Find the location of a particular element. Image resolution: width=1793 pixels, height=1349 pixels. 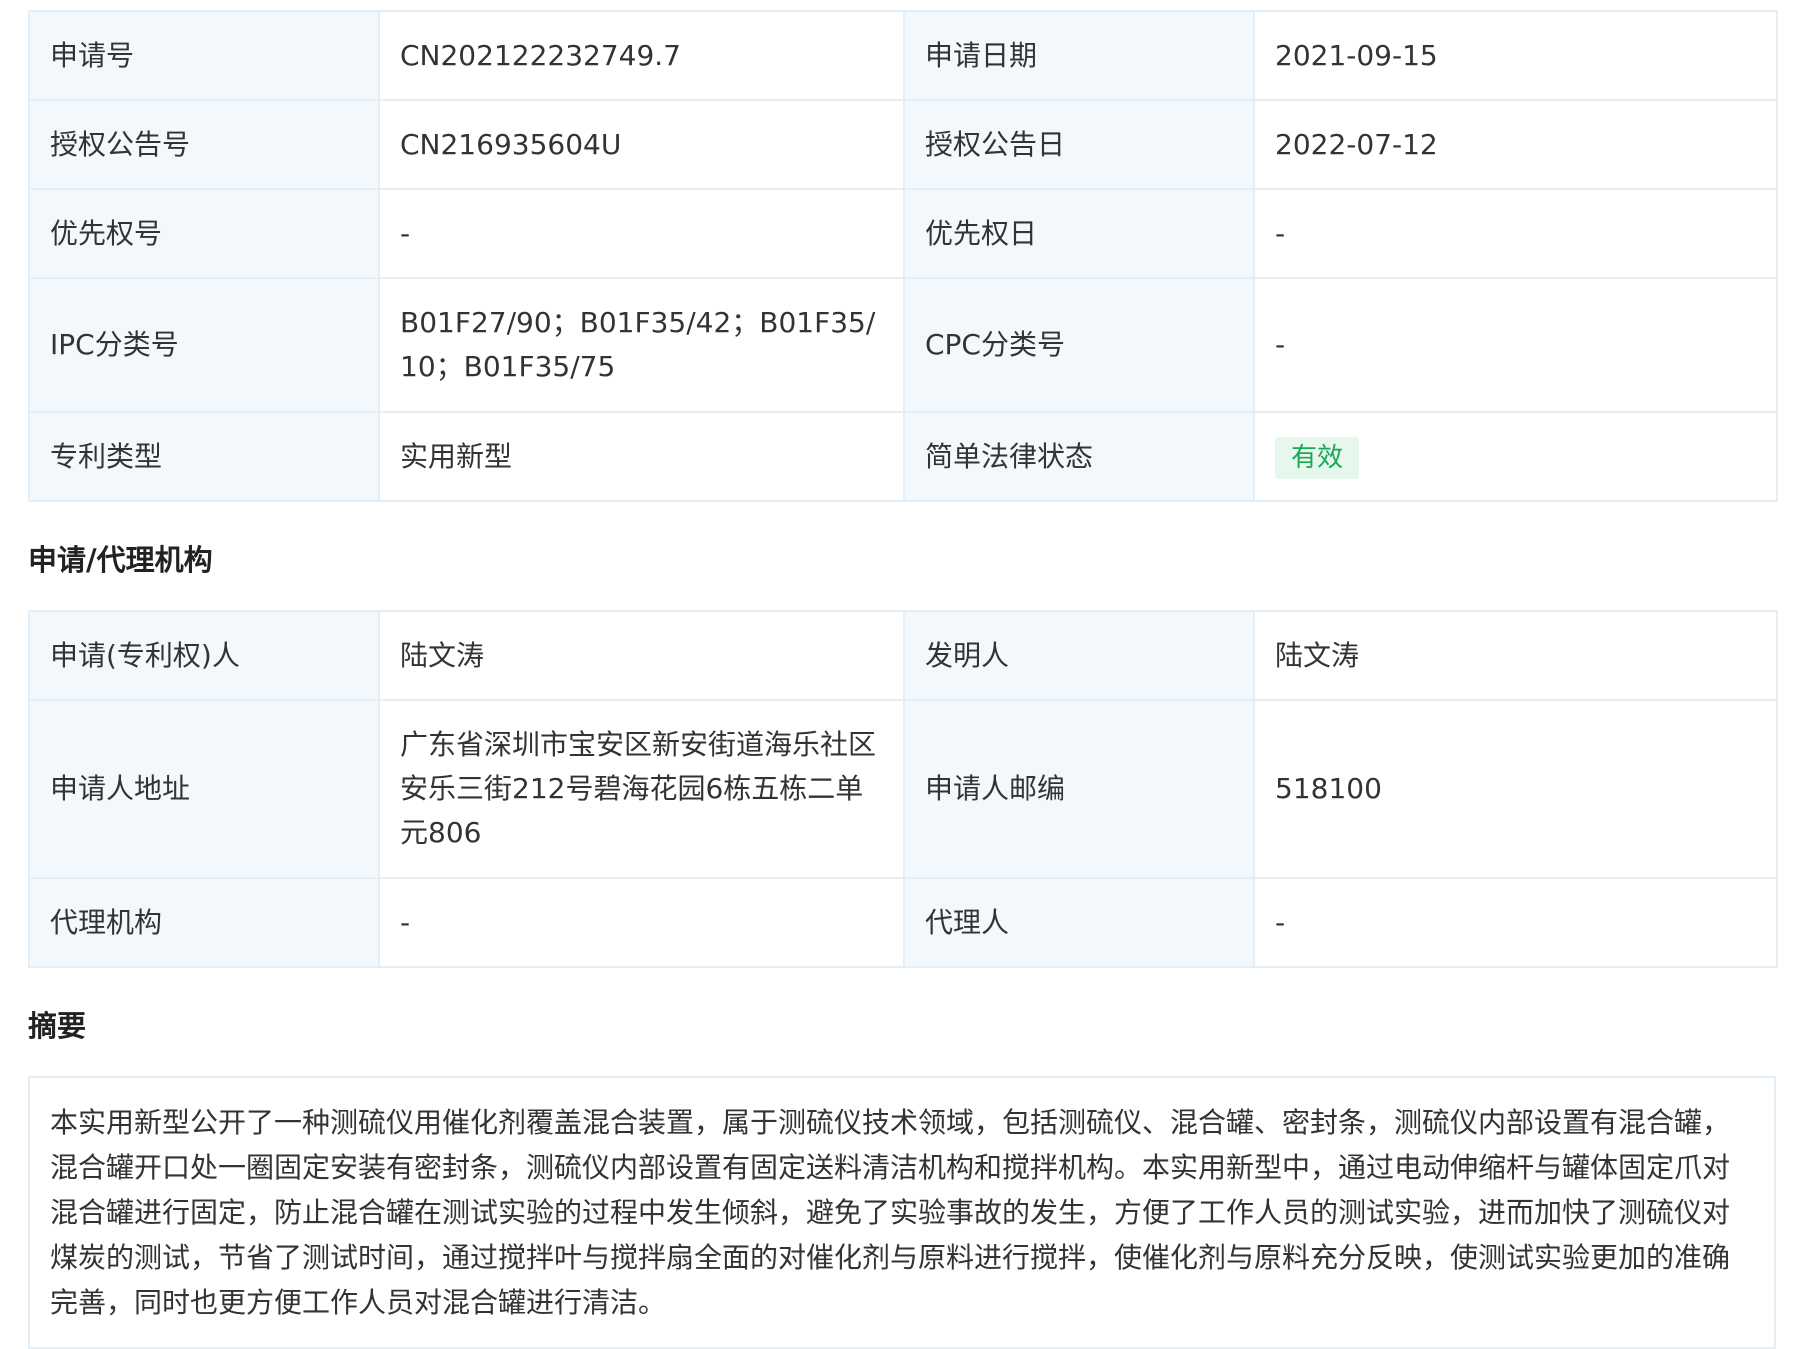

table-row: 代理机构 - 代理人 - is located at coordinates (903, 922).